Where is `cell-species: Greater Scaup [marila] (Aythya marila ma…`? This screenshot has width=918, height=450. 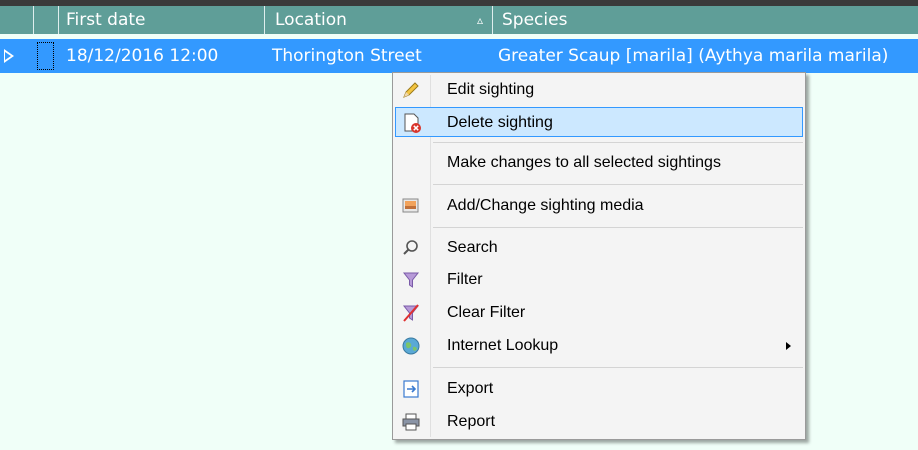 cell-species: Greater Scaup [marila] (Aythya marila ma… is located at coordinates (705, 56).